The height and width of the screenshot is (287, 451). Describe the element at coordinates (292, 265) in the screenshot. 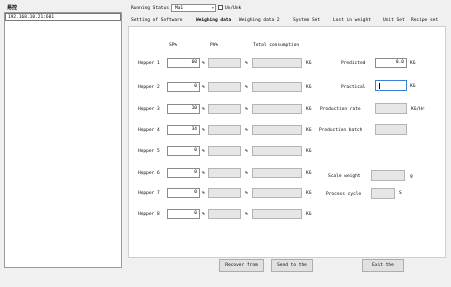

I see `send-to-button: Send to the` at that location.